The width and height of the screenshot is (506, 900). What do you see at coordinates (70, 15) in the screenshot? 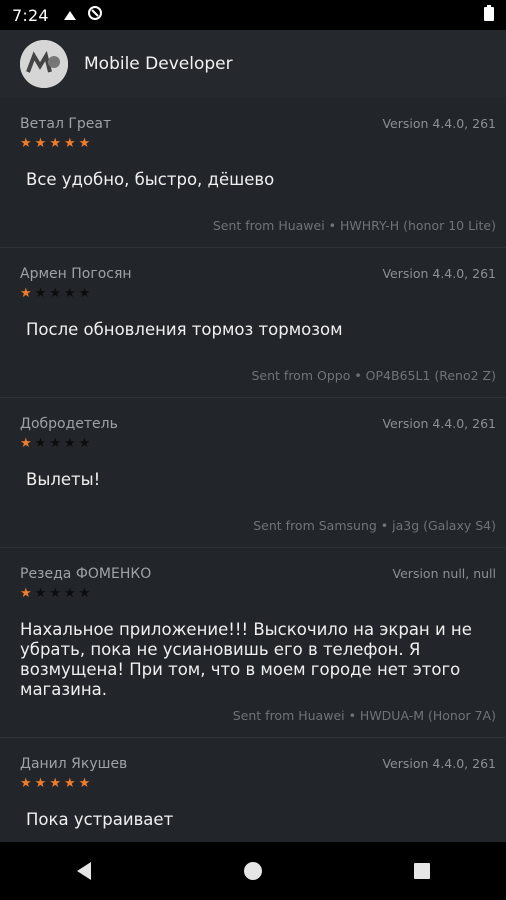
I see `cloud-icon` at bounding box center [70, 15].